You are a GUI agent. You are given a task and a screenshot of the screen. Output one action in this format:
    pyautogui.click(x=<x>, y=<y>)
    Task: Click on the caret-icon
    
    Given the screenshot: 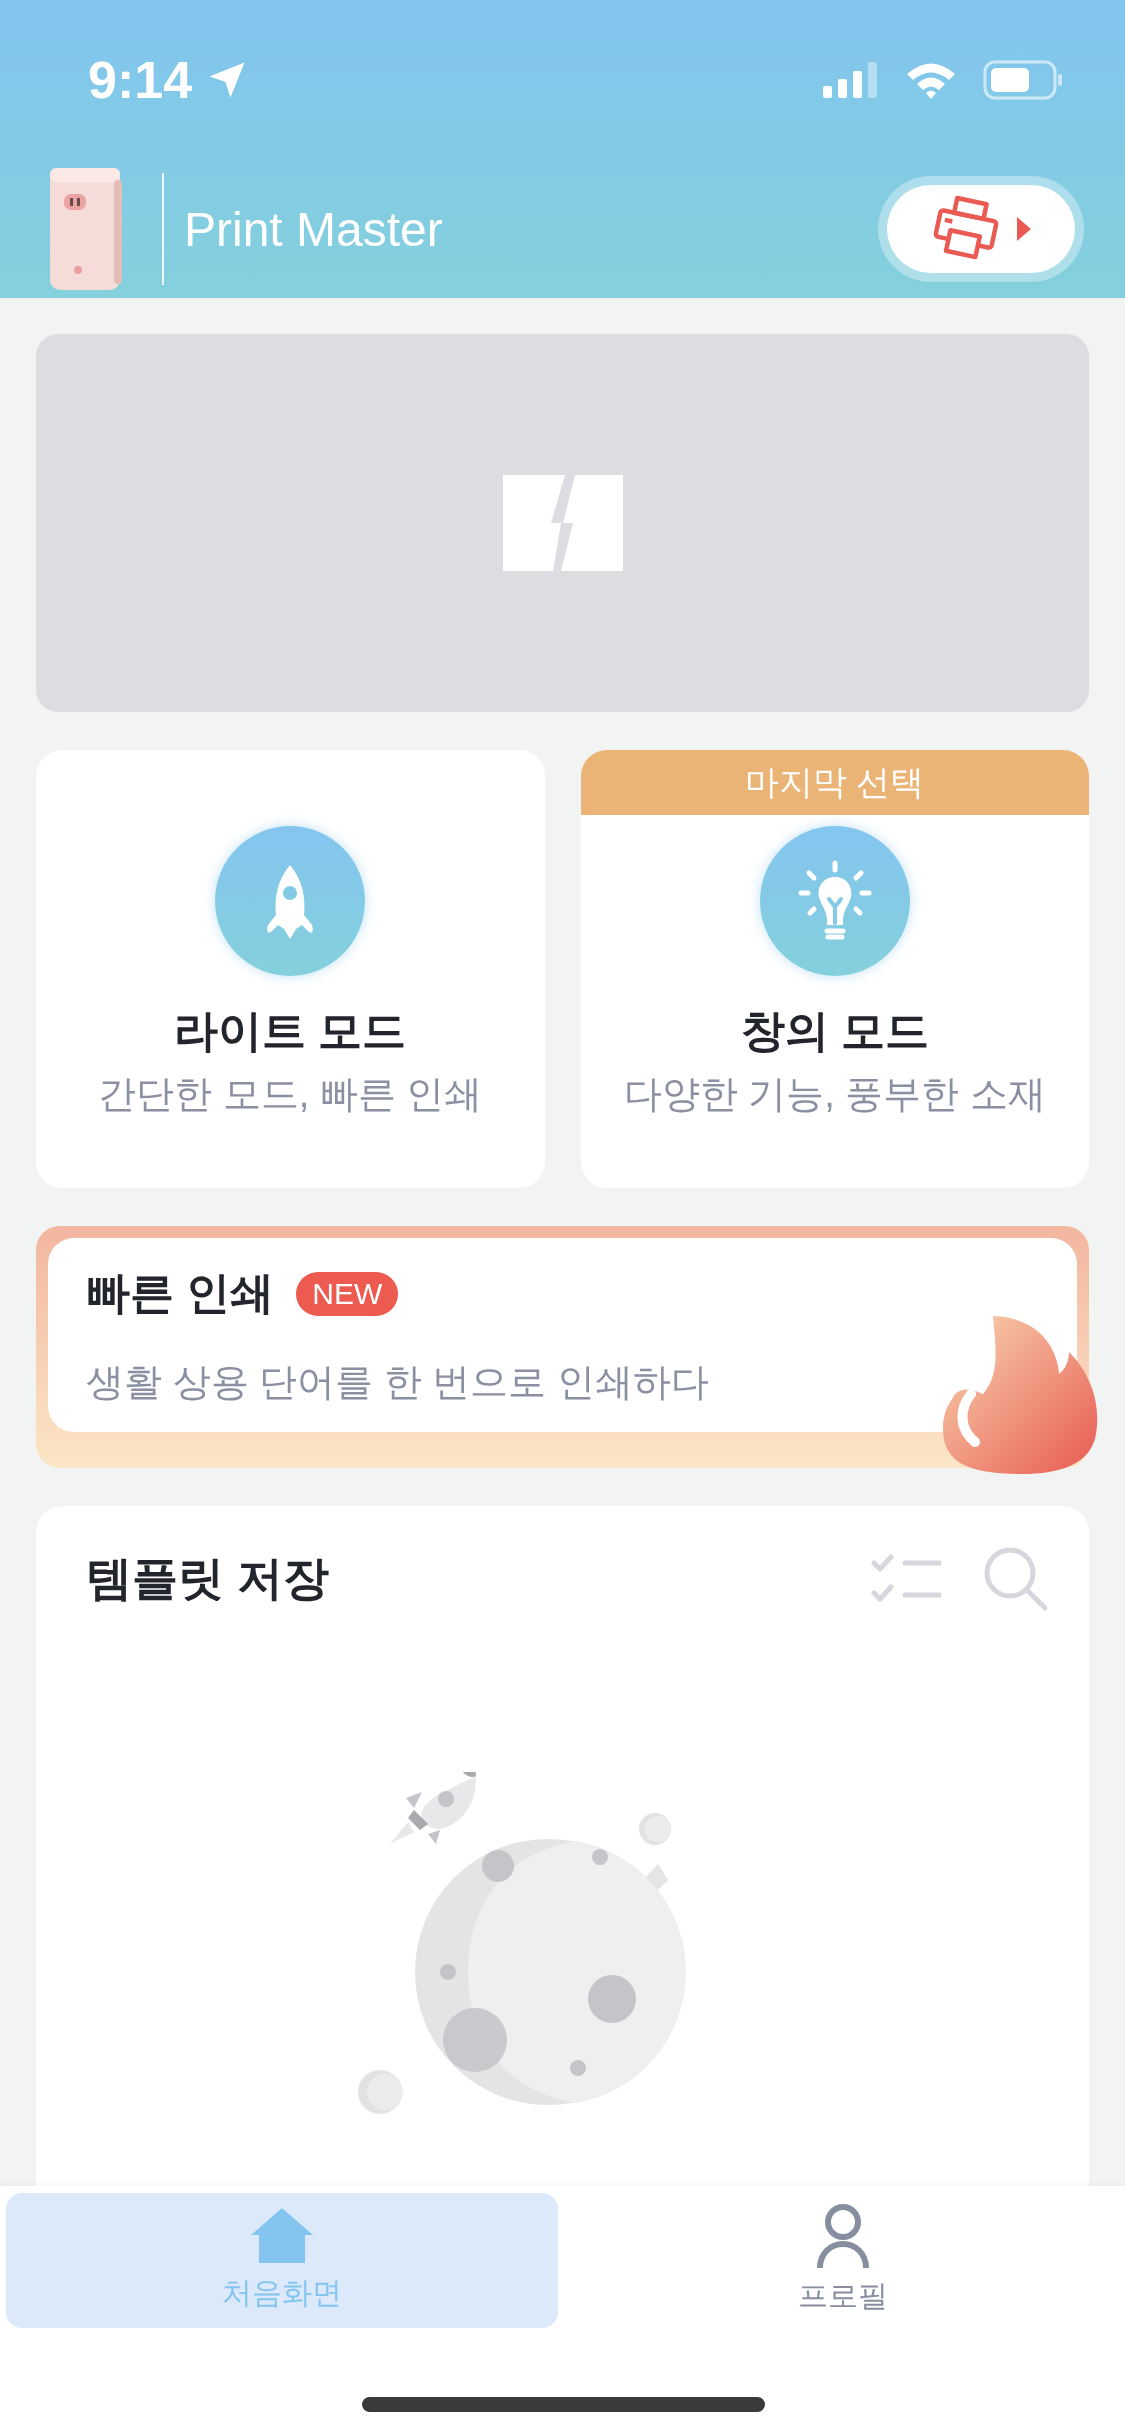 What is the action you would take?
    pyautogui.click(x=1024, y=229)
    